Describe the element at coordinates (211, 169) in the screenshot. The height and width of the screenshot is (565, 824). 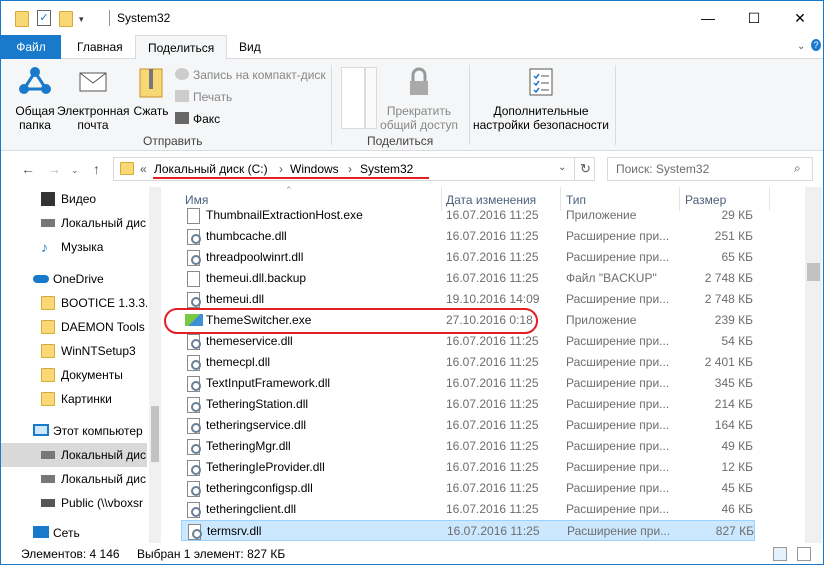
I see `breadcrumb-local-disk: Локальный диск (C:)` at that location.